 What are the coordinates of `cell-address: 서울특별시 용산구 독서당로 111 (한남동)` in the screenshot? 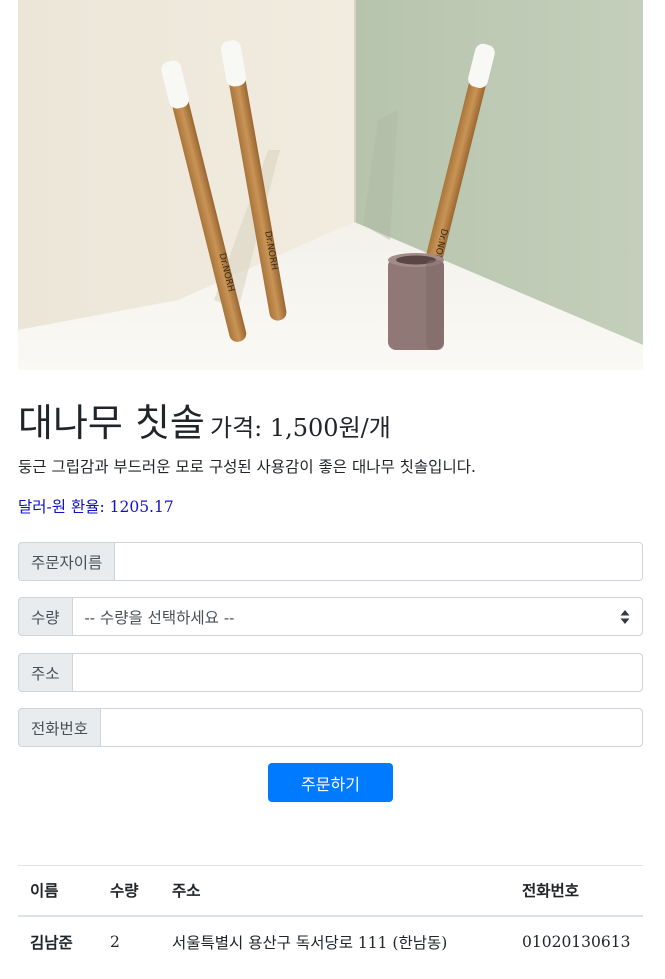 It's located at (310, 943).